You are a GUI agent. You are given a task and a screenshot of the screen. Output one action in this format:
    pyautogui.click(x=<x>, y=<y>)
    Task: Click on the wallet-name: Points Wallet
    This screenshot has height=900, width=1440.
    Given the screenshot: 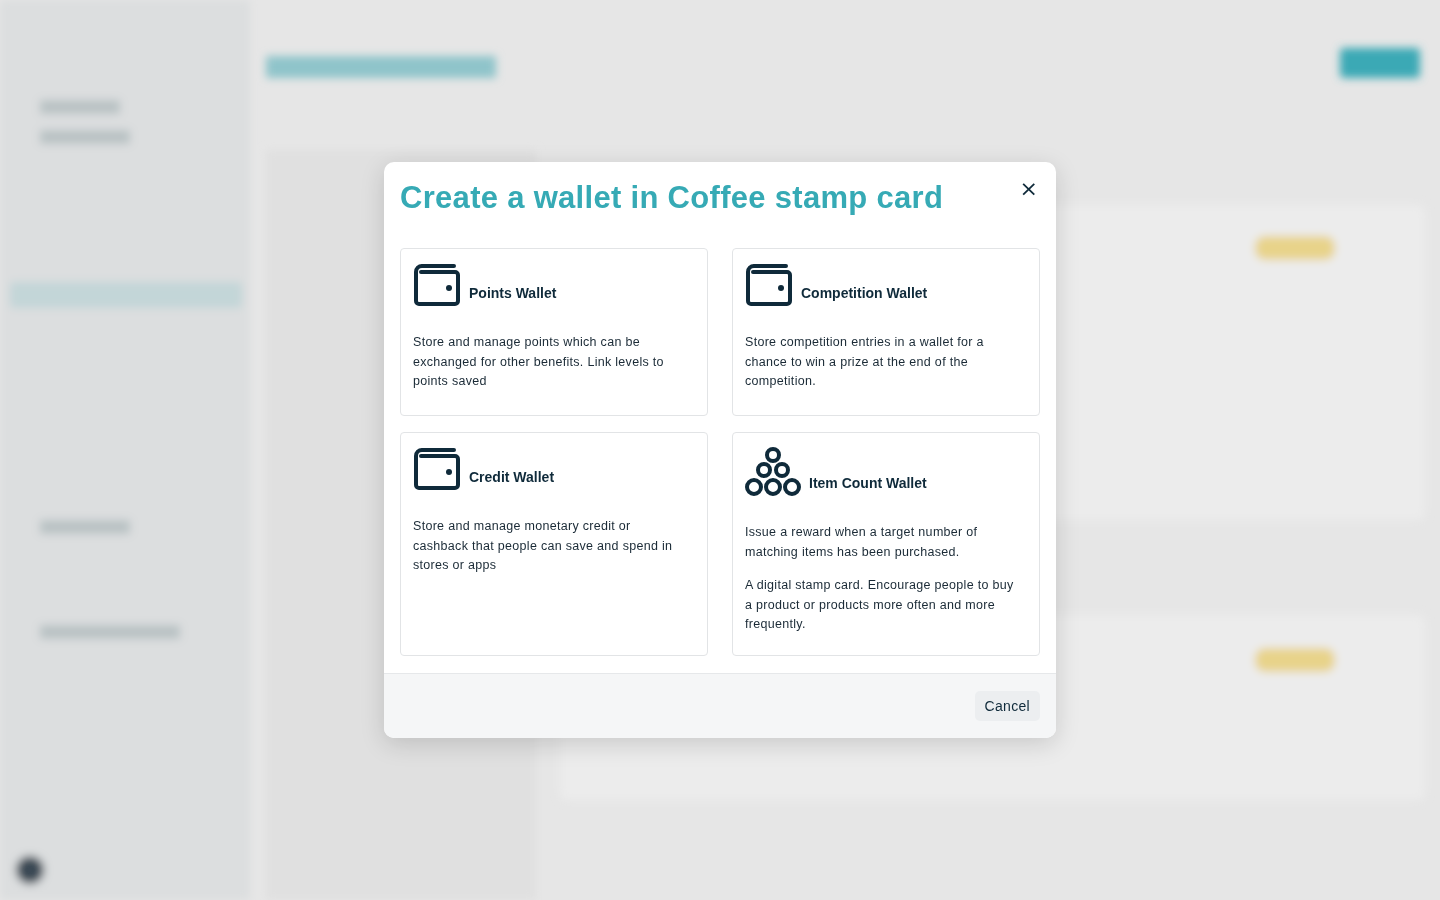 What is the action you would take?
    pyautogui.click(x=513, y=294)
    